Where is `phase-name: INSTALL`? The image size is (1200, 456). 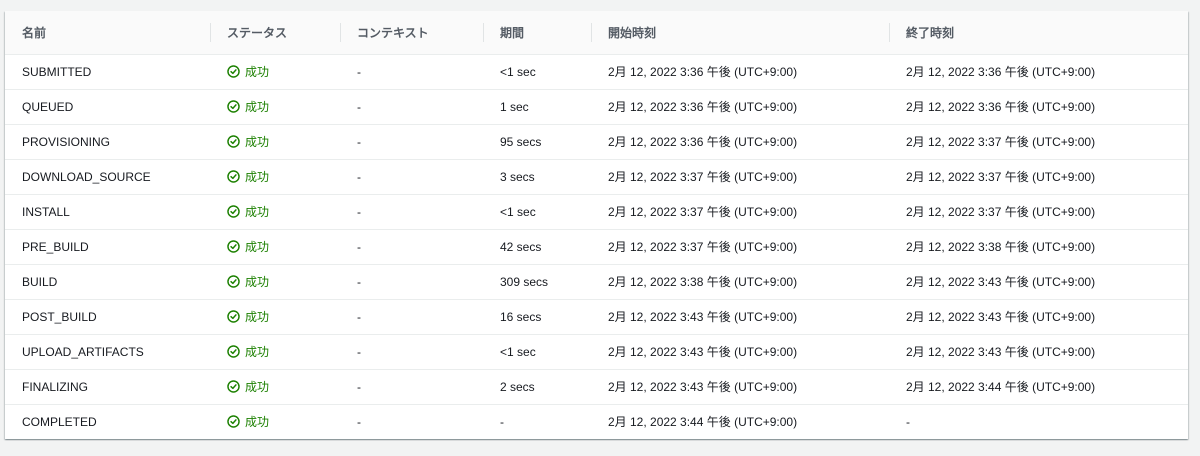 phase-name: INSTALL is located at coordinates (107, 212).